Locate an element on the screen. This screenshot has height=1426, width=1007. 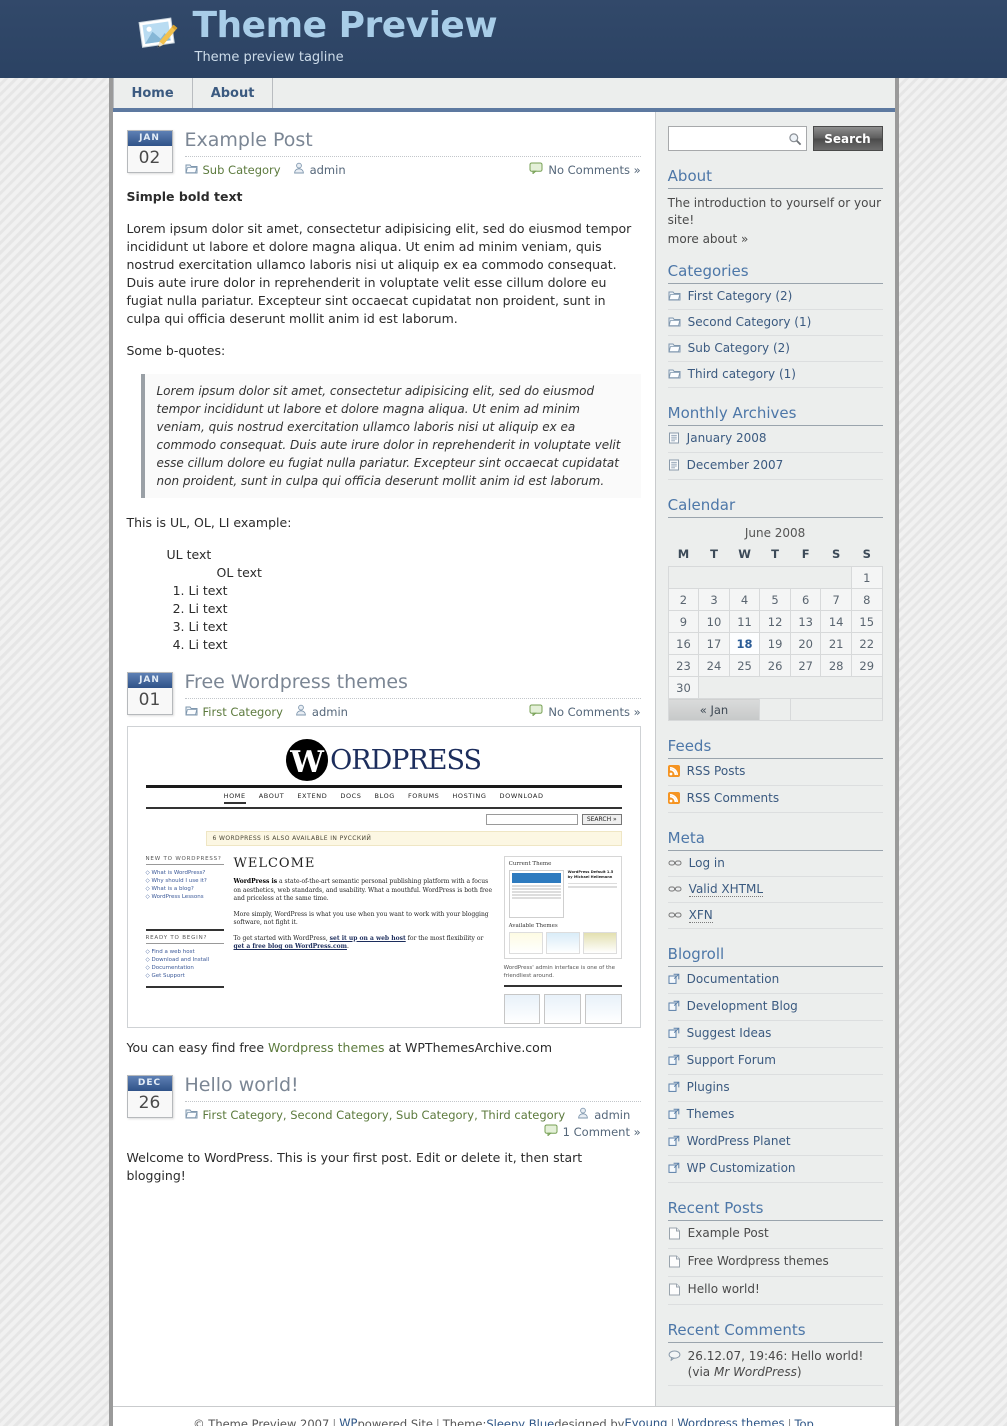
calendar-day-cell: 3 is located at coordinates (714, 599).